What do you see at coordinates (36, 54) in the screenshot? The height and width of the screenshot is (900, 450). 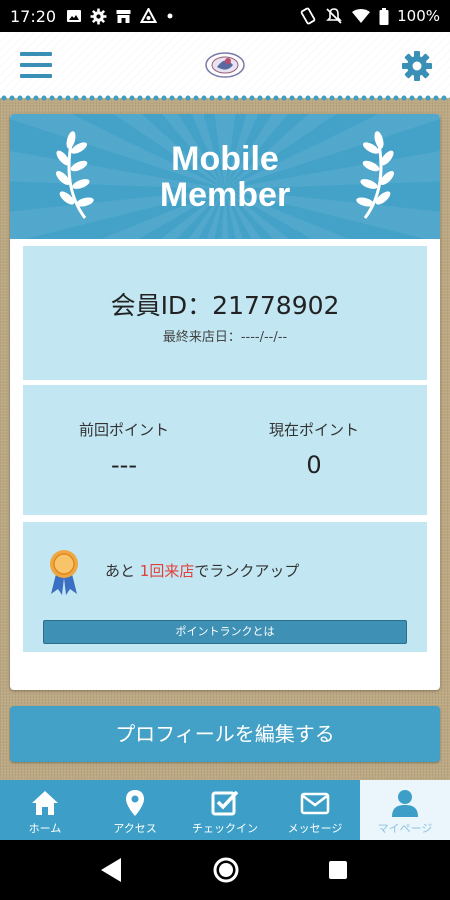 I see `hamburger-icon` at bounding box center [36, 54].